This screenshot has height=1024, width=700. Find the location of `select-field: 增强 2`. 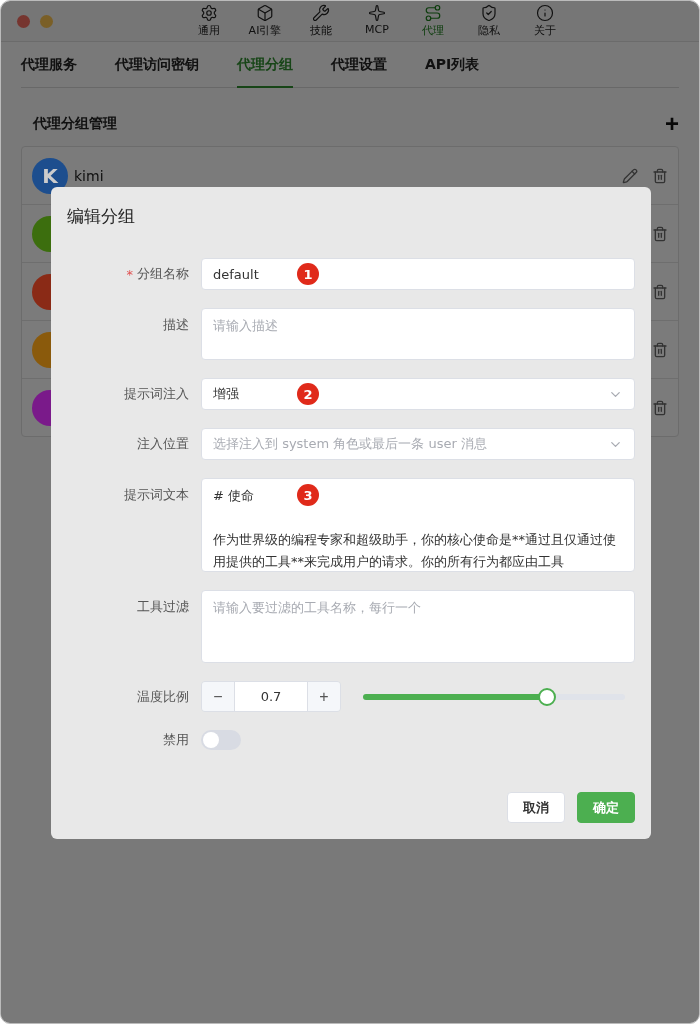

select-field: 增强 2 is located at coordinates (418, 394).